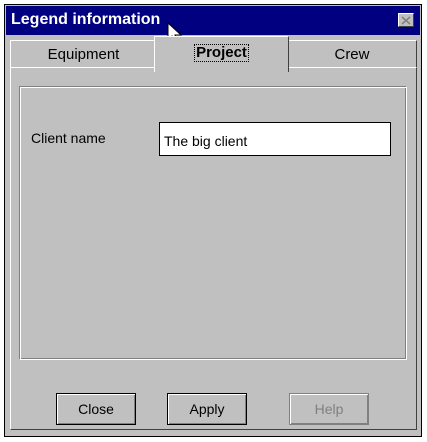  What do you see at coordinates (275, 139) in the screenshot?
I see `client-name-input` at bounding box center [275, 139].